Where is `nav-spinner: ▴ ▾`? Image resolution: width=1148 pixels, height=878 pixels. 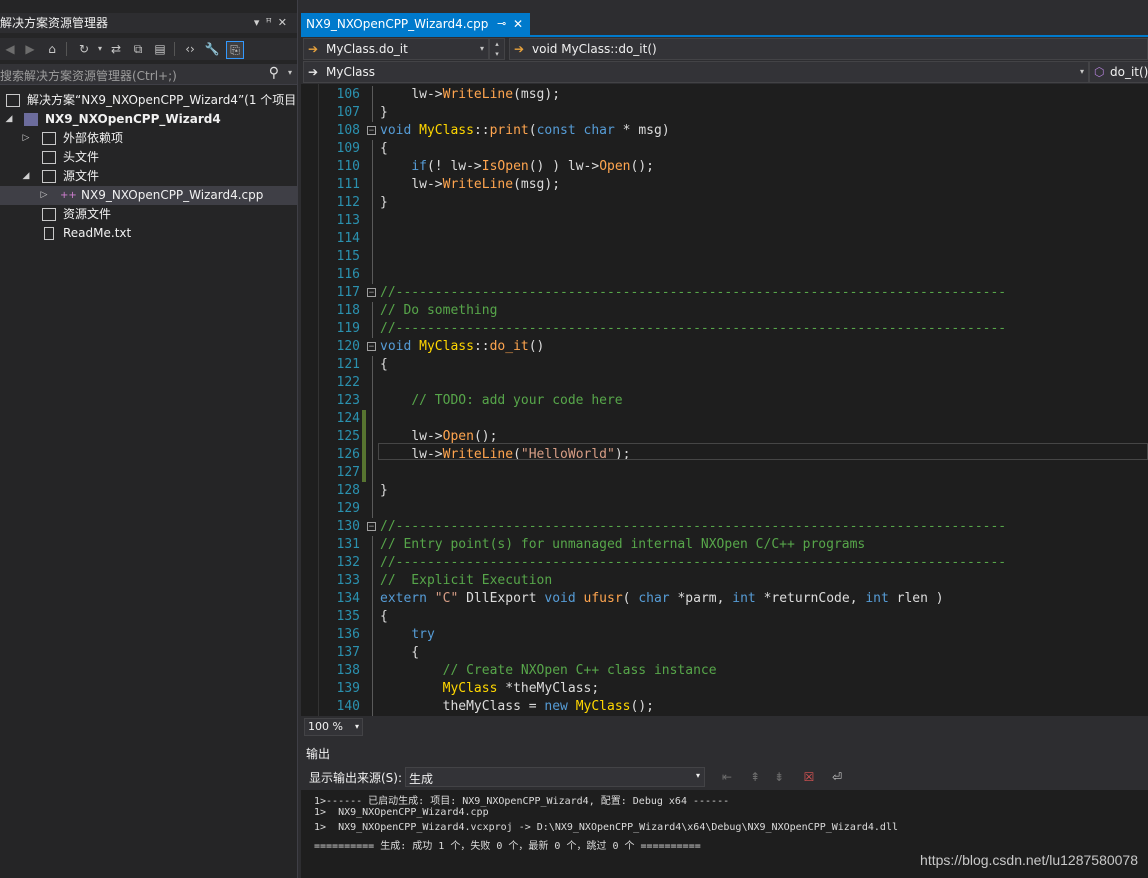
nav-spinner: ▴ ▾ is located at coordinates (497, 49).